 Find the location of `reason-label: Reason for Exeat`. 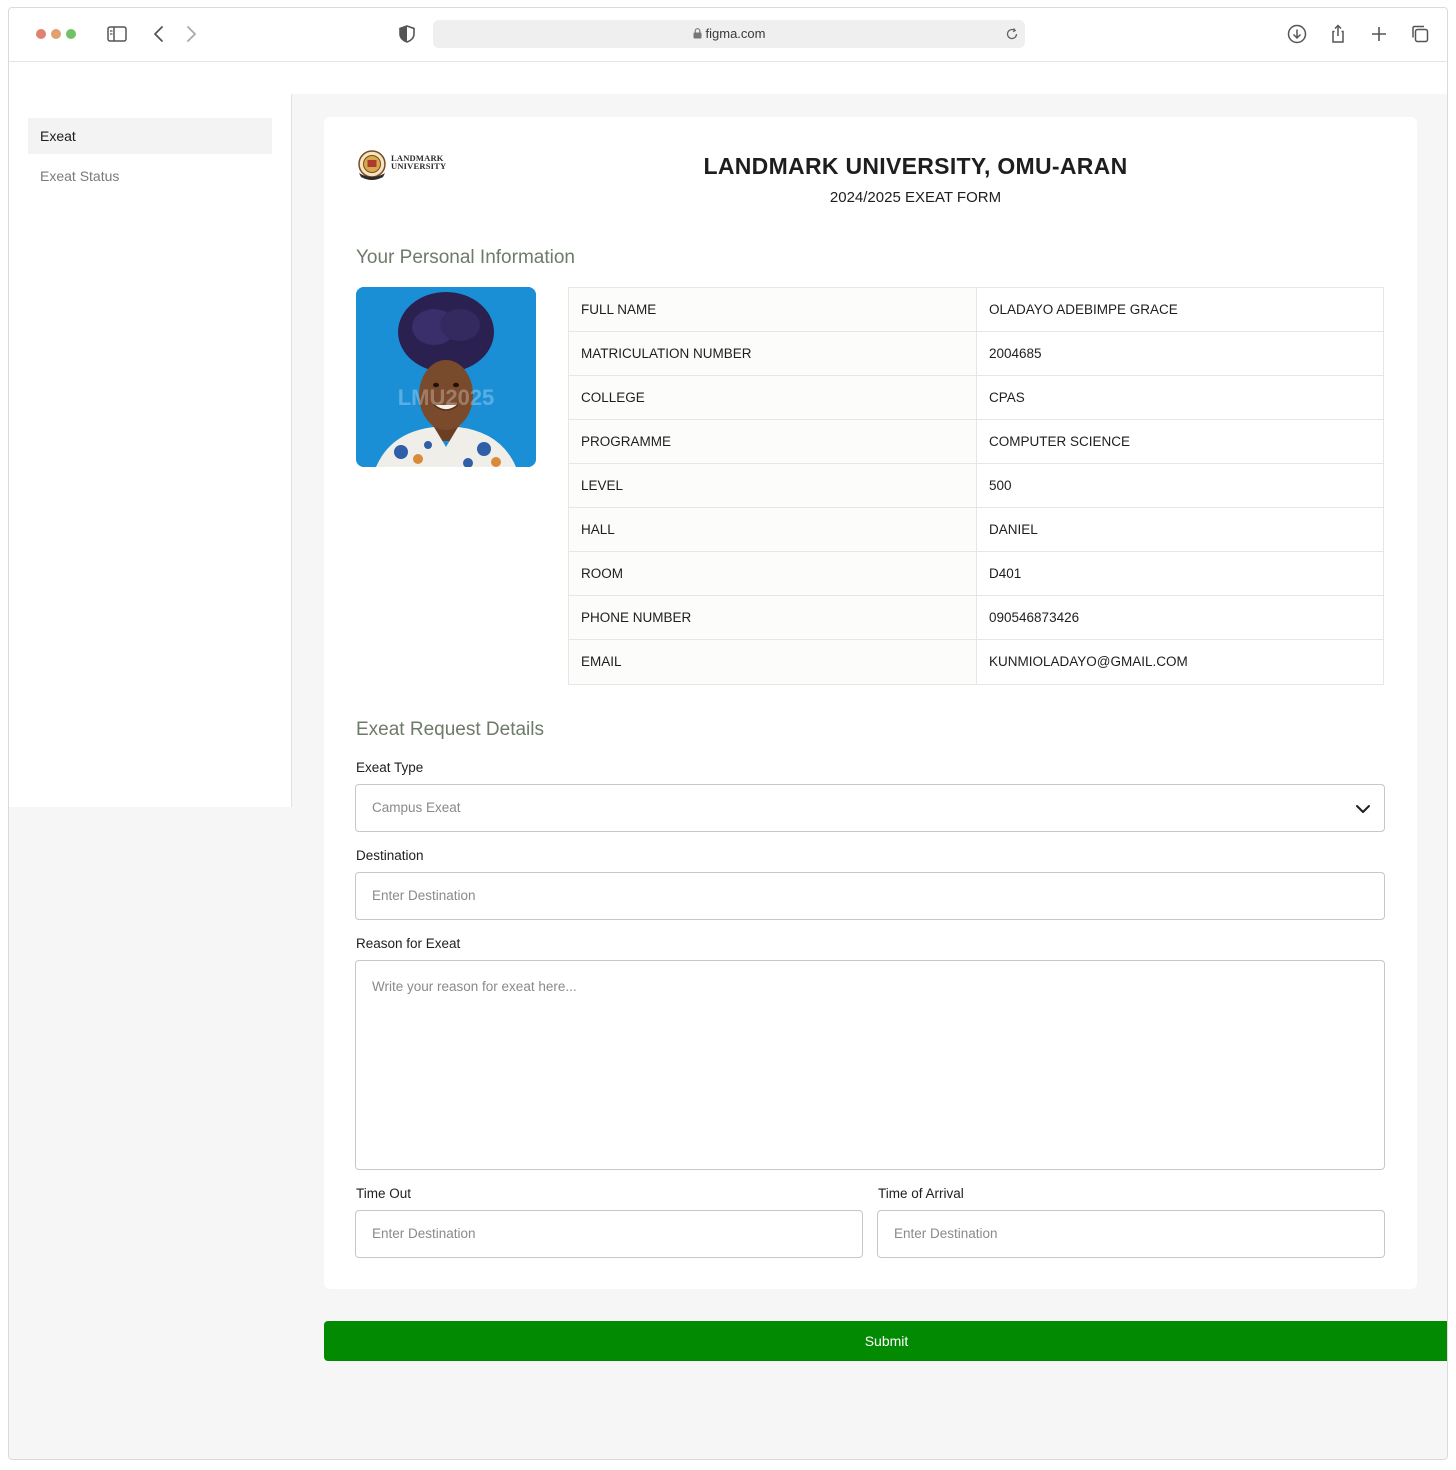

reason-label: Reason for Exeat is located at coordinates (408, 943).